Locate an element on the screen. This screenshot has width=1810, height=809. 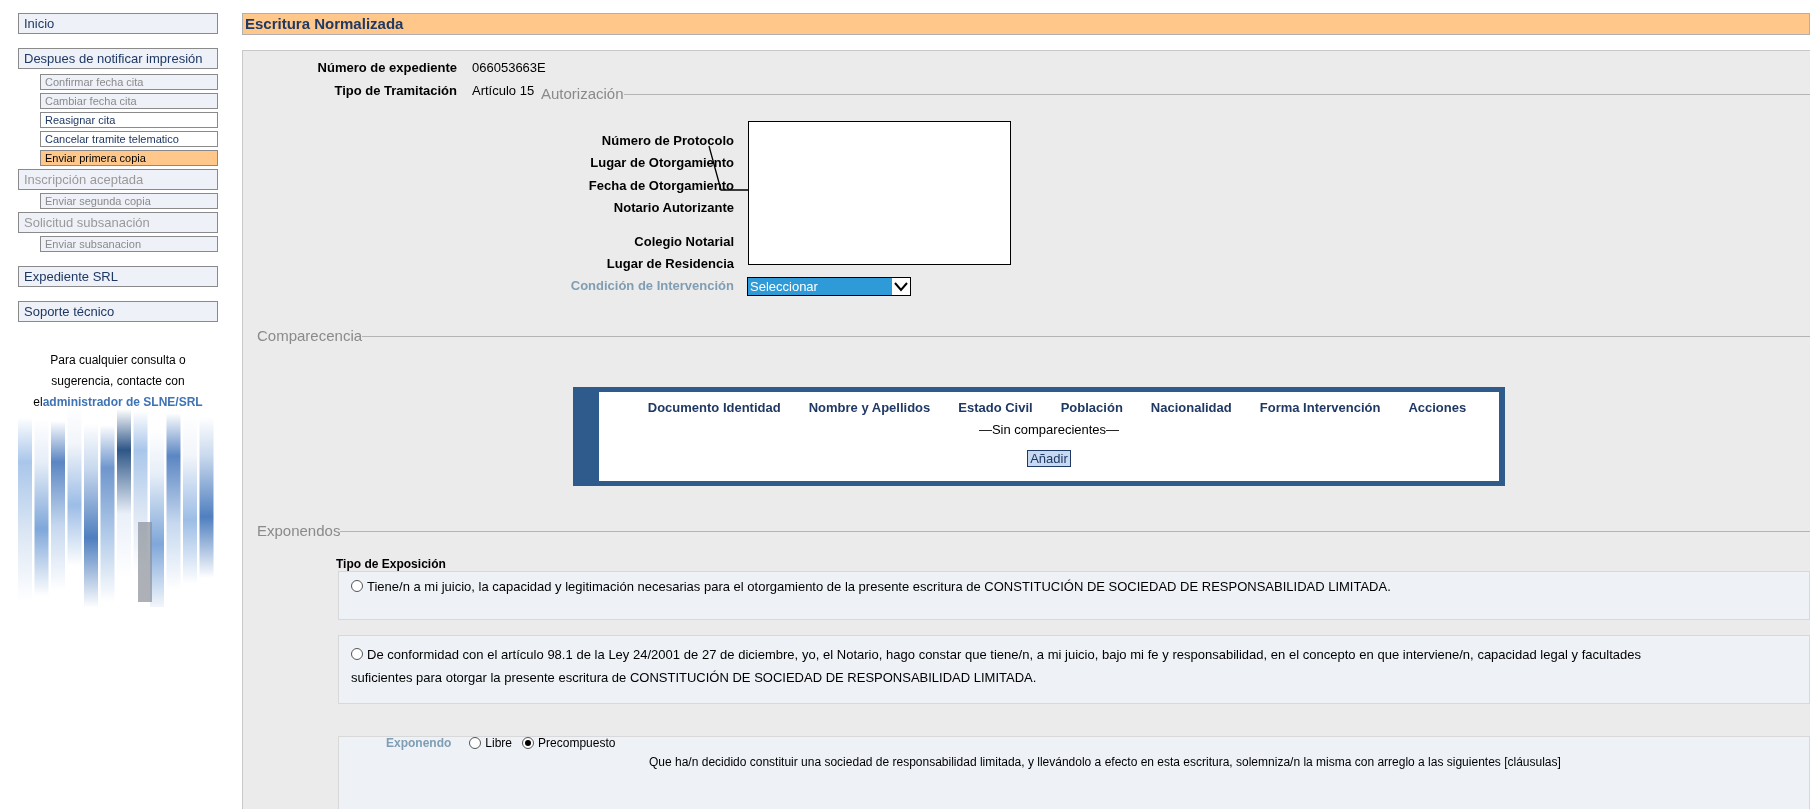
column-header: Nacionalidad is located at coordinates (1191, 408).